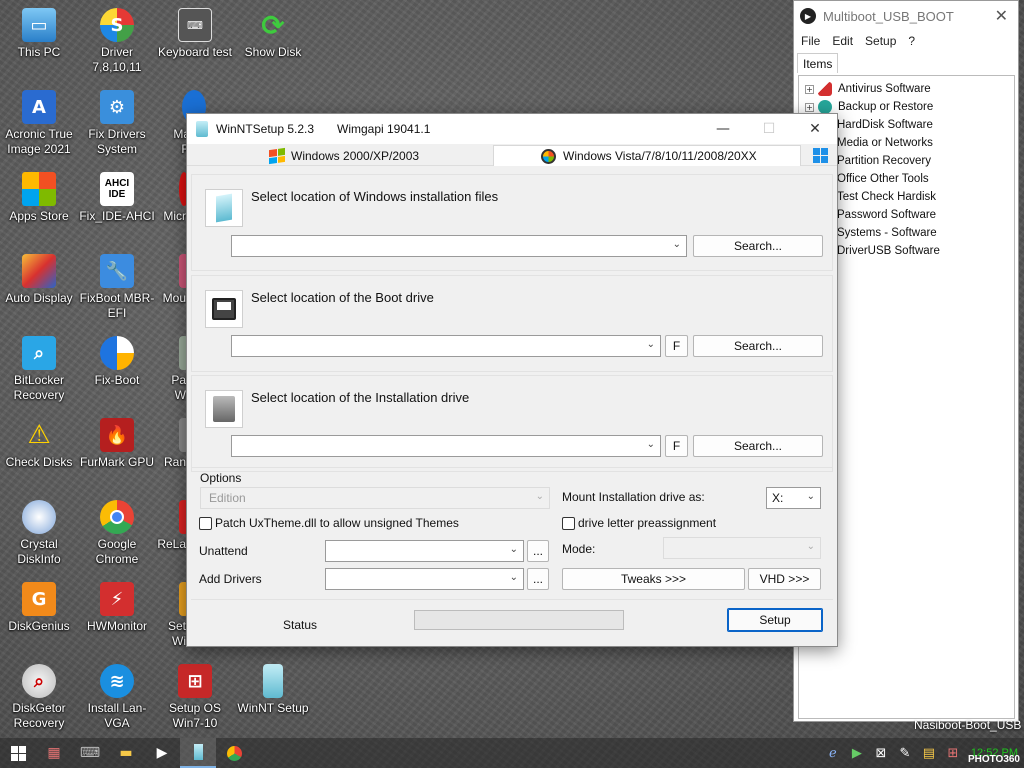 This screenshot has height=768, width=1024. I want to click on gear-refresh-icon: ⚙, so click(117, 107).